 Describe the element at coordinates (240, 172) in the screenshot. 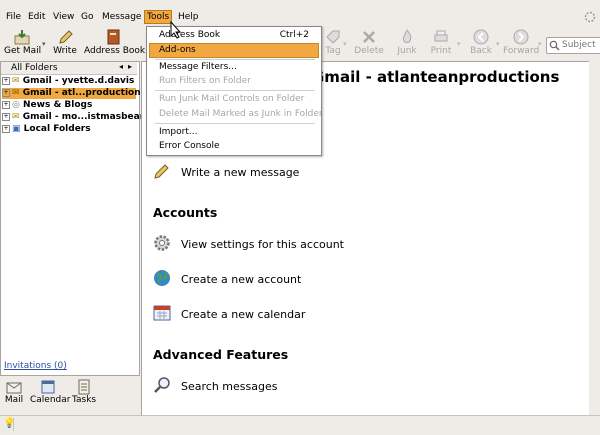

I see `write-new-message-link: Write a new message` at that location.